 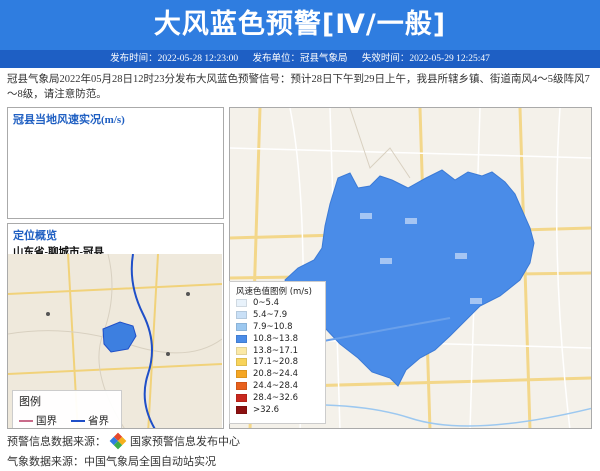 I want to click on warning-center-logo-icon, so click(x=118, y=441).